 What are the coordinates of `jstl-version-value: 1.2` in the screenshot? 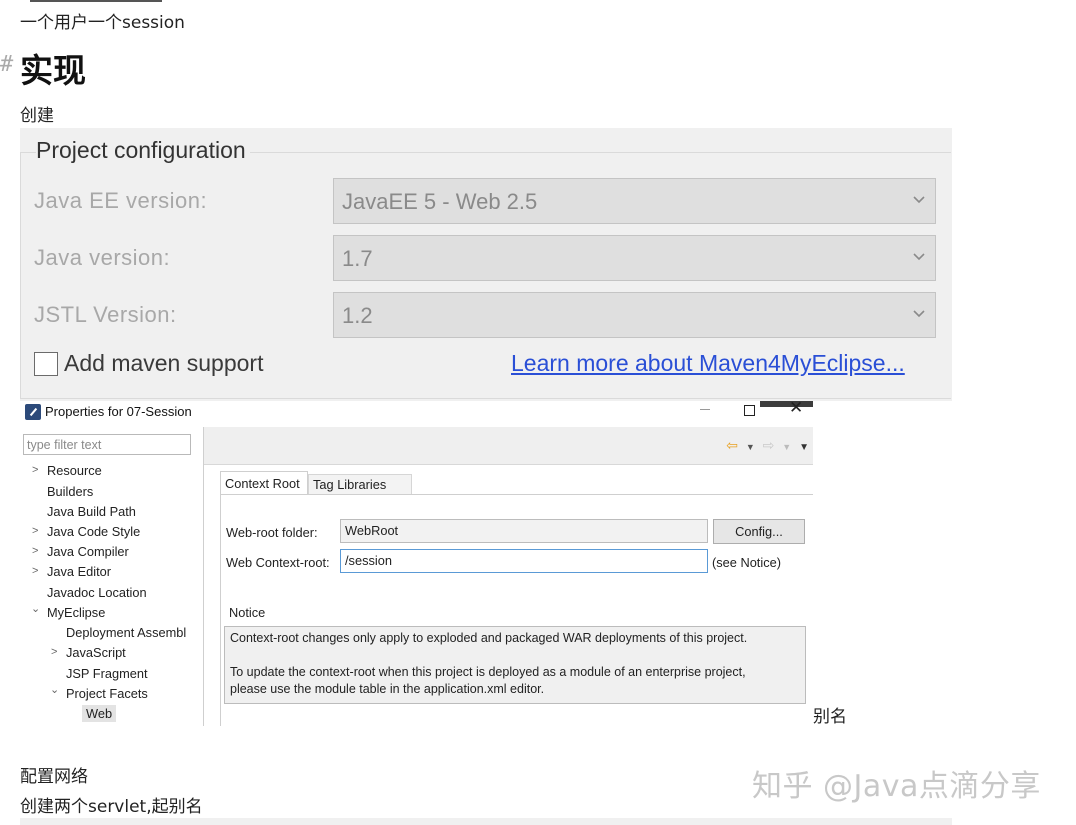 It's located at (357, 315).